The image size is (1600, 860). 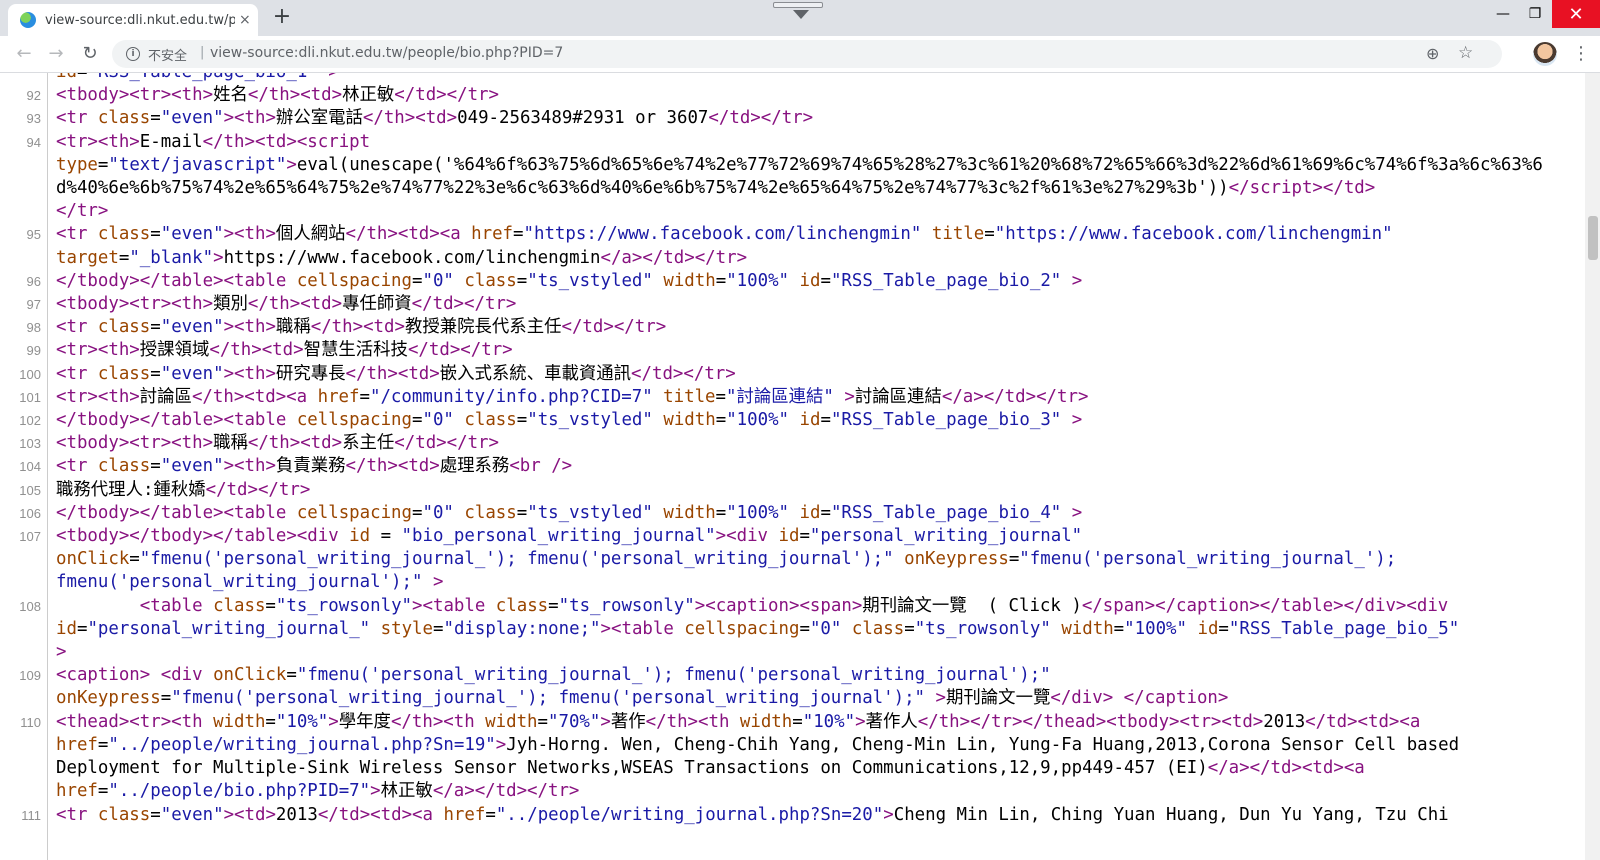 I want to click on chevron-down-icon, so click(x=801, y=14).